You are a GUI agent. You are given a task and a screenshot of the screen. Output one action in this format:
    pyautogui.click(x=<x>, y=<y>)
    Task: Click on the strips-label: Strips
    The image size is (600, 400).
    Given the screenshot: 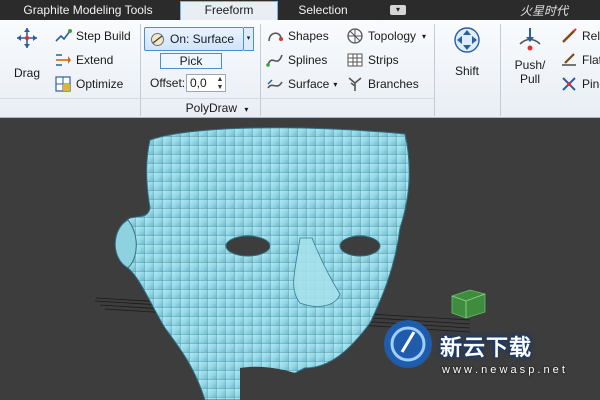 What is the action you would take?
    pyautogui.click(x=383, y=60)
    